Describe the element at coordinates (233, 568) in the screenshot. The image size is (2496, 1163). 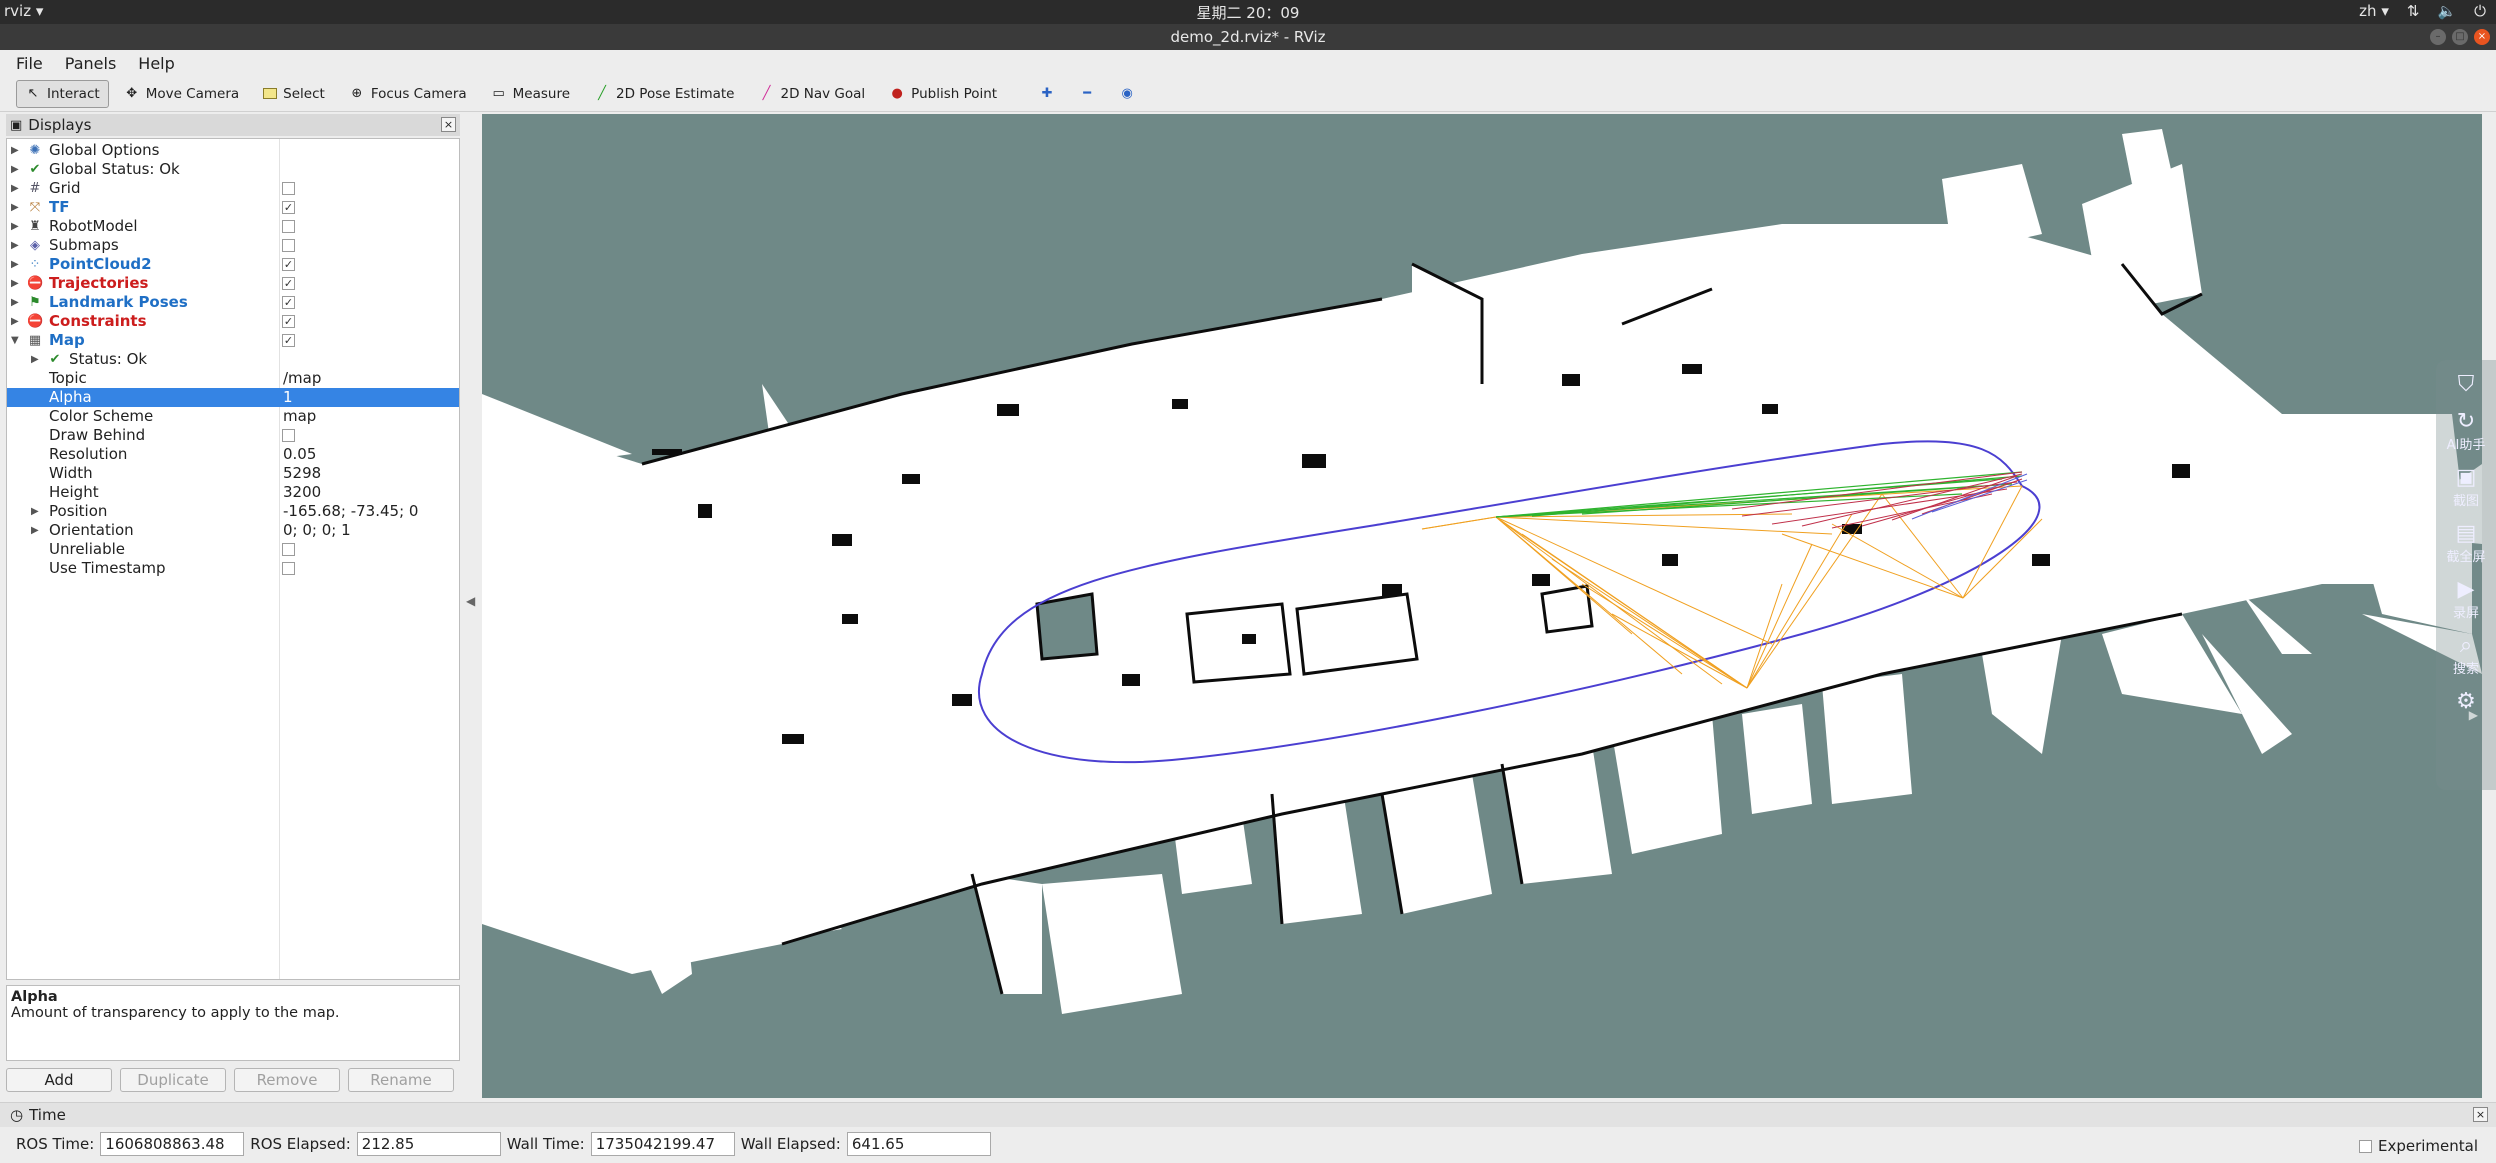
I see `prop-use-timestamp: Use Timestamp` at that location.